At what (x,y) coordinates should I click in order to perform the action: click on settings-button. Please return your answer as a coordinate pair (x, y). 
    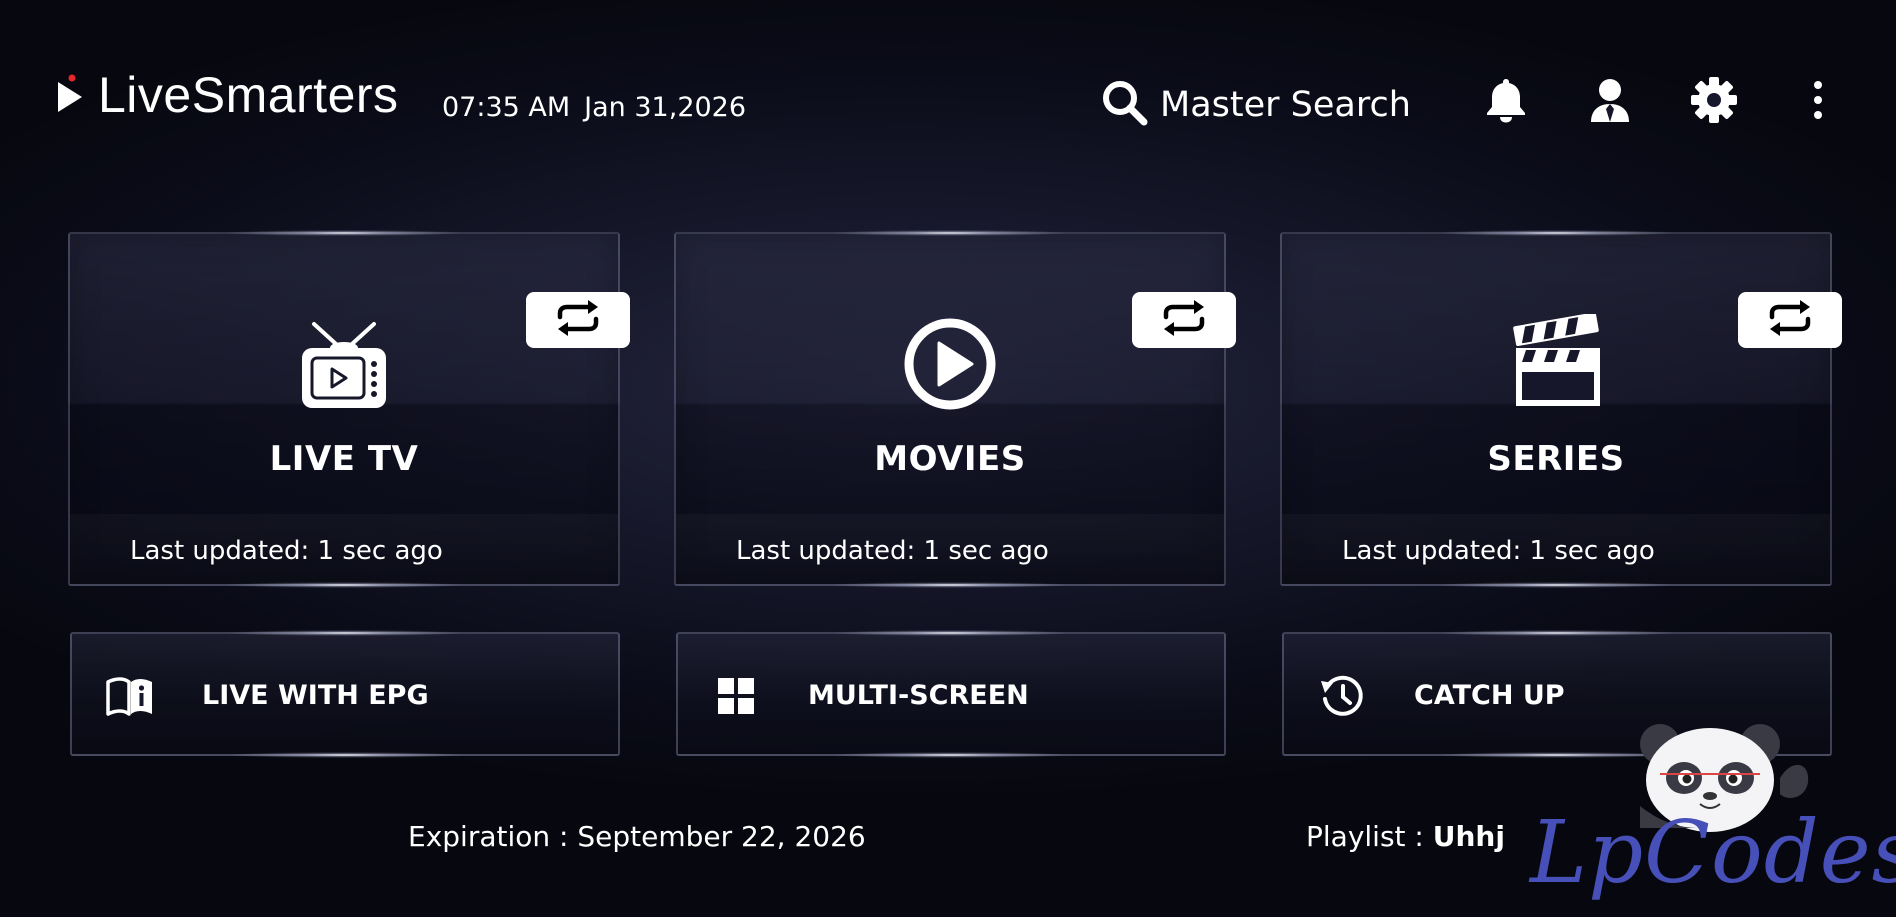
    Looking at the image, I should click on (1714, 102).